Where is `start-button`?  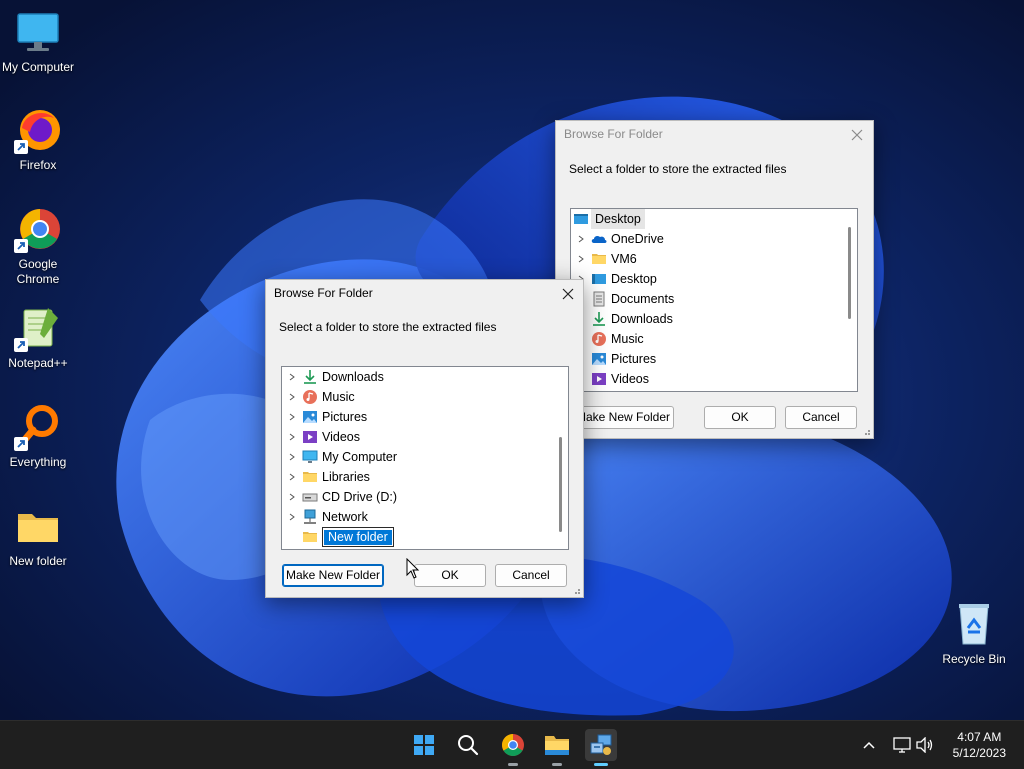
start-button is located at coordinates (424, 745).